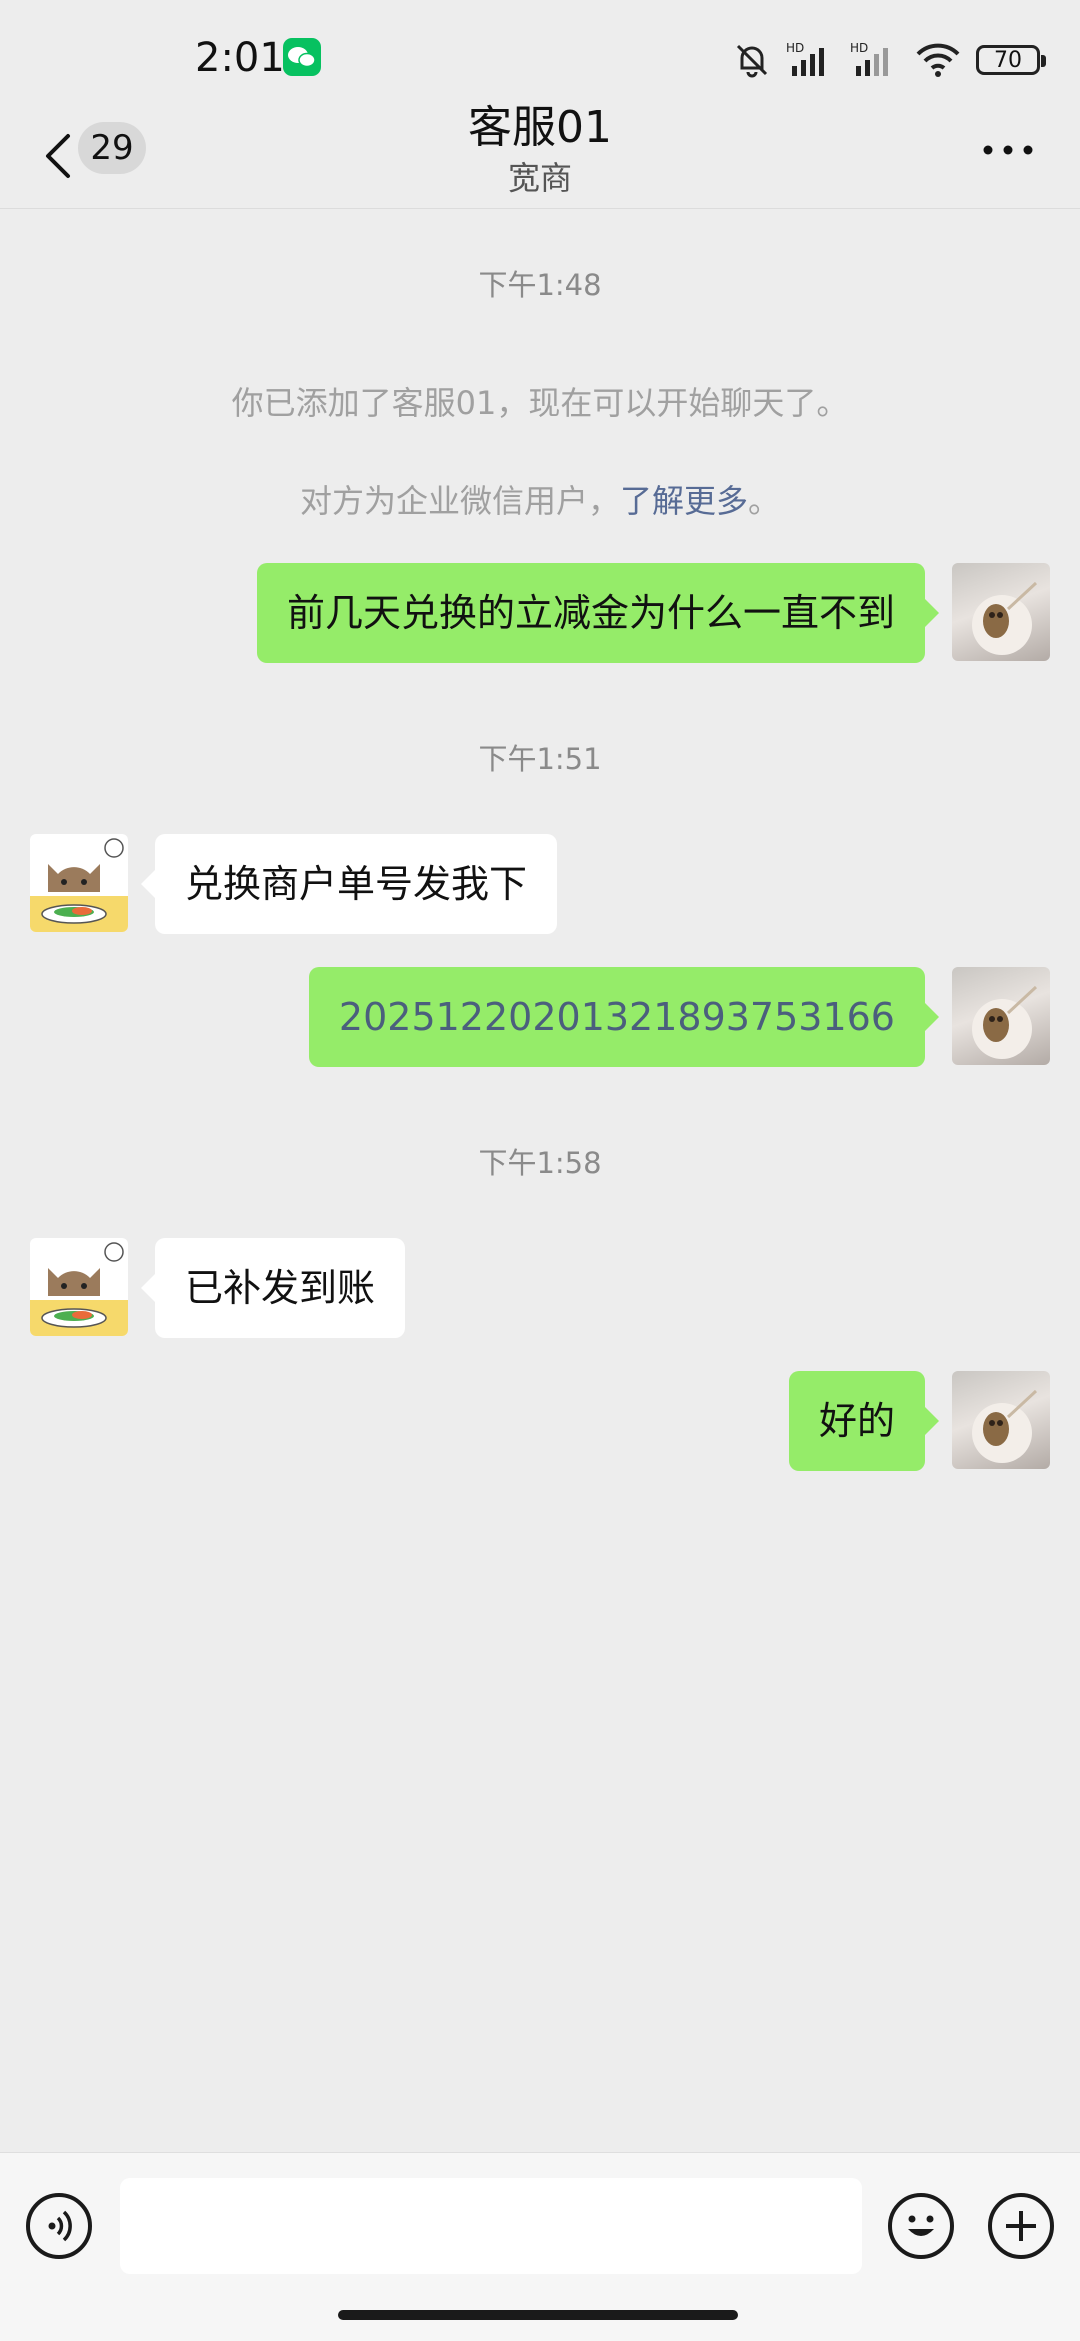  What do you see at coordinates (764, 501) in the screenshot?
I see `system-message-suffix: 。` at bounding box center [764, 501].